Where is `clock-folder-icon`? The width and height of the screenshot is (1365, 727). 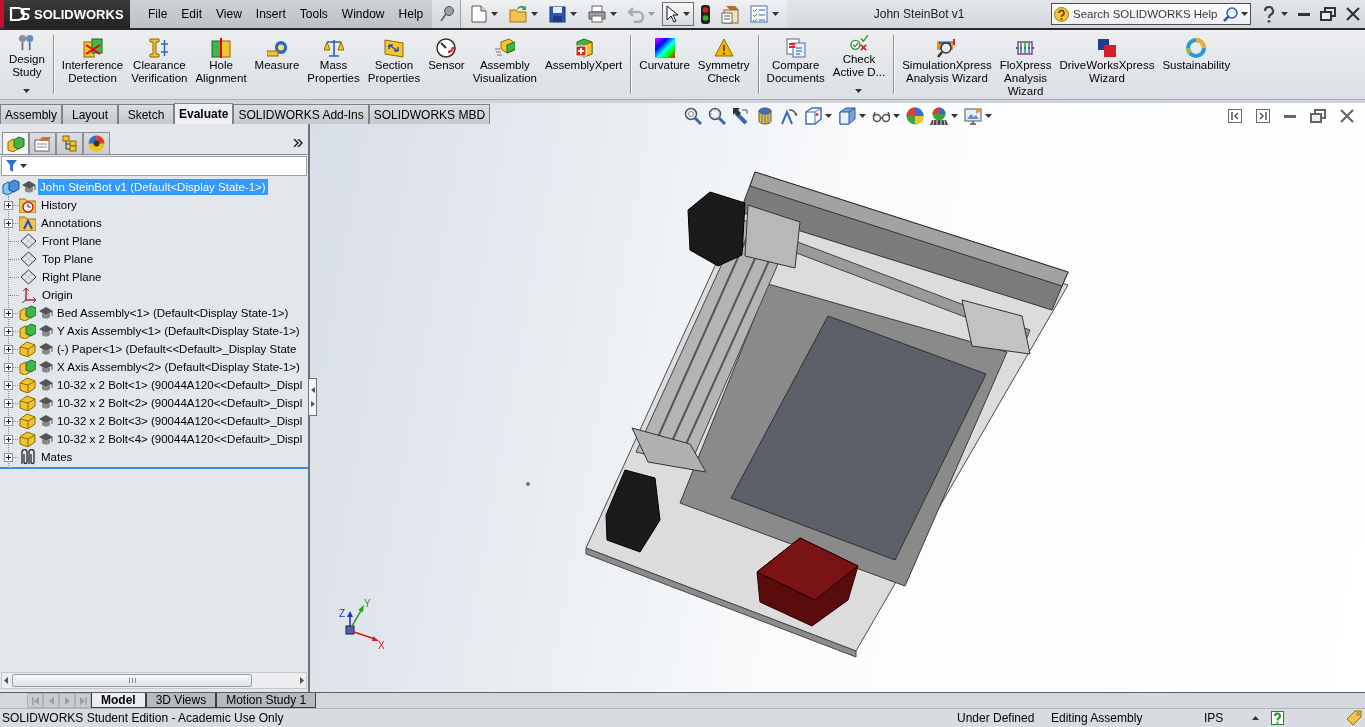
clock-folder-icon is located at coordinates (27, 205).